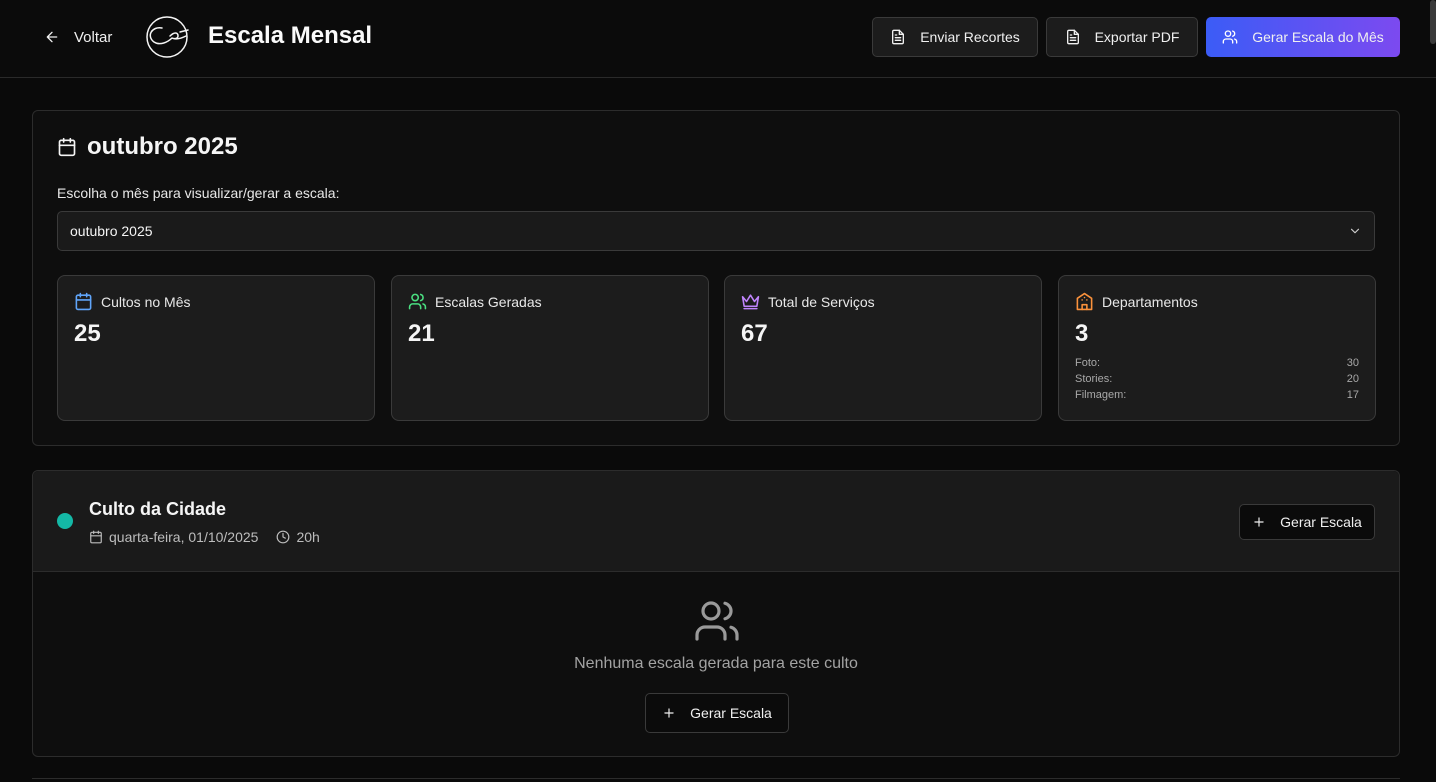 This screenshot has height=782, width=1436. Describe the element at coordinates (65, 521) in the screenshot. I see `status-dot` at that location.